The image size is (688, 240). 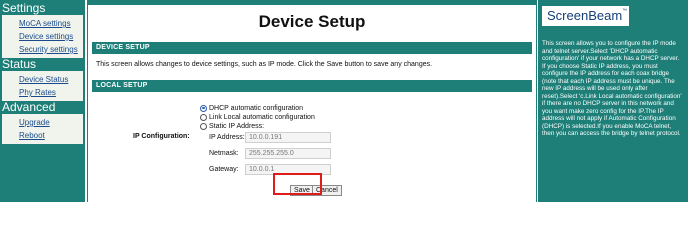 I want to click on nav-section-advanced: Advanced, so click(x=29, y=107).